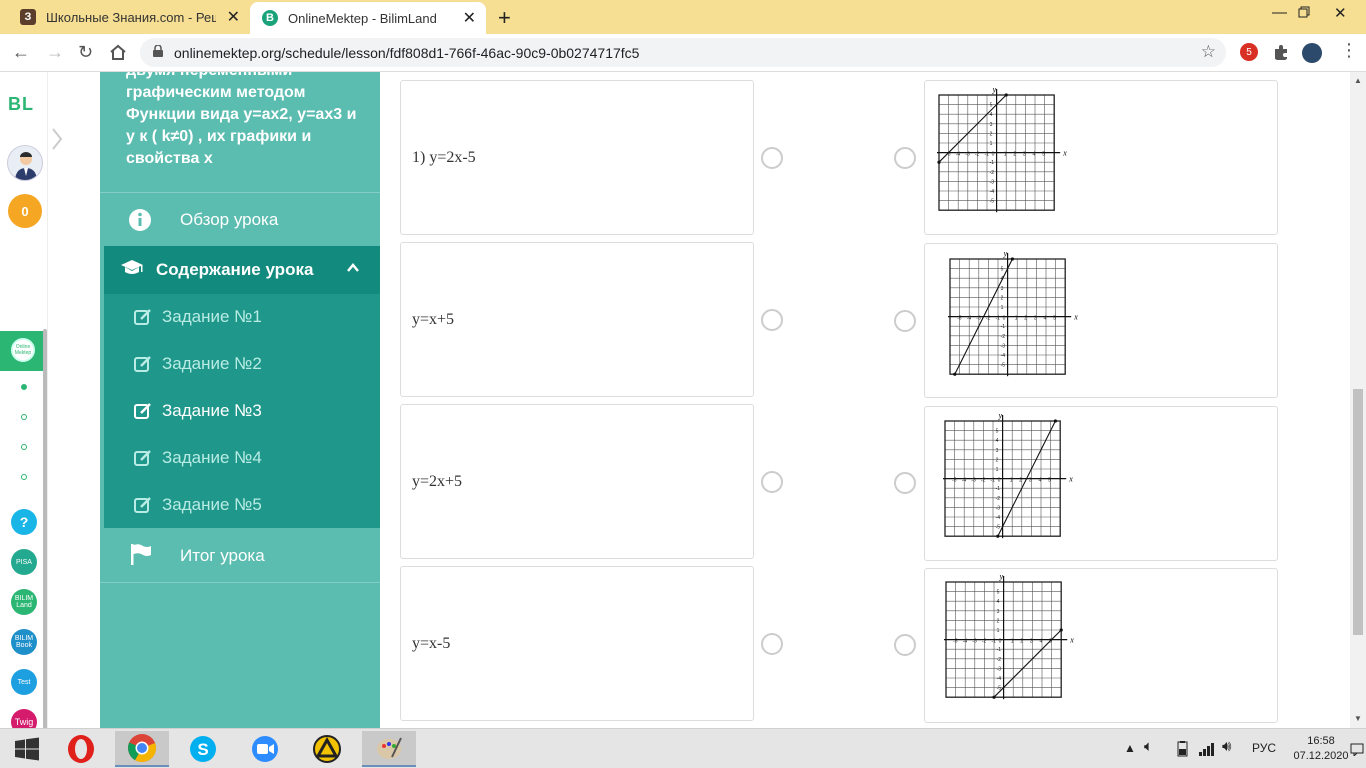 This screenshot has height=768, width=1366. I want to click on help-app: ?, so click(24, 522).